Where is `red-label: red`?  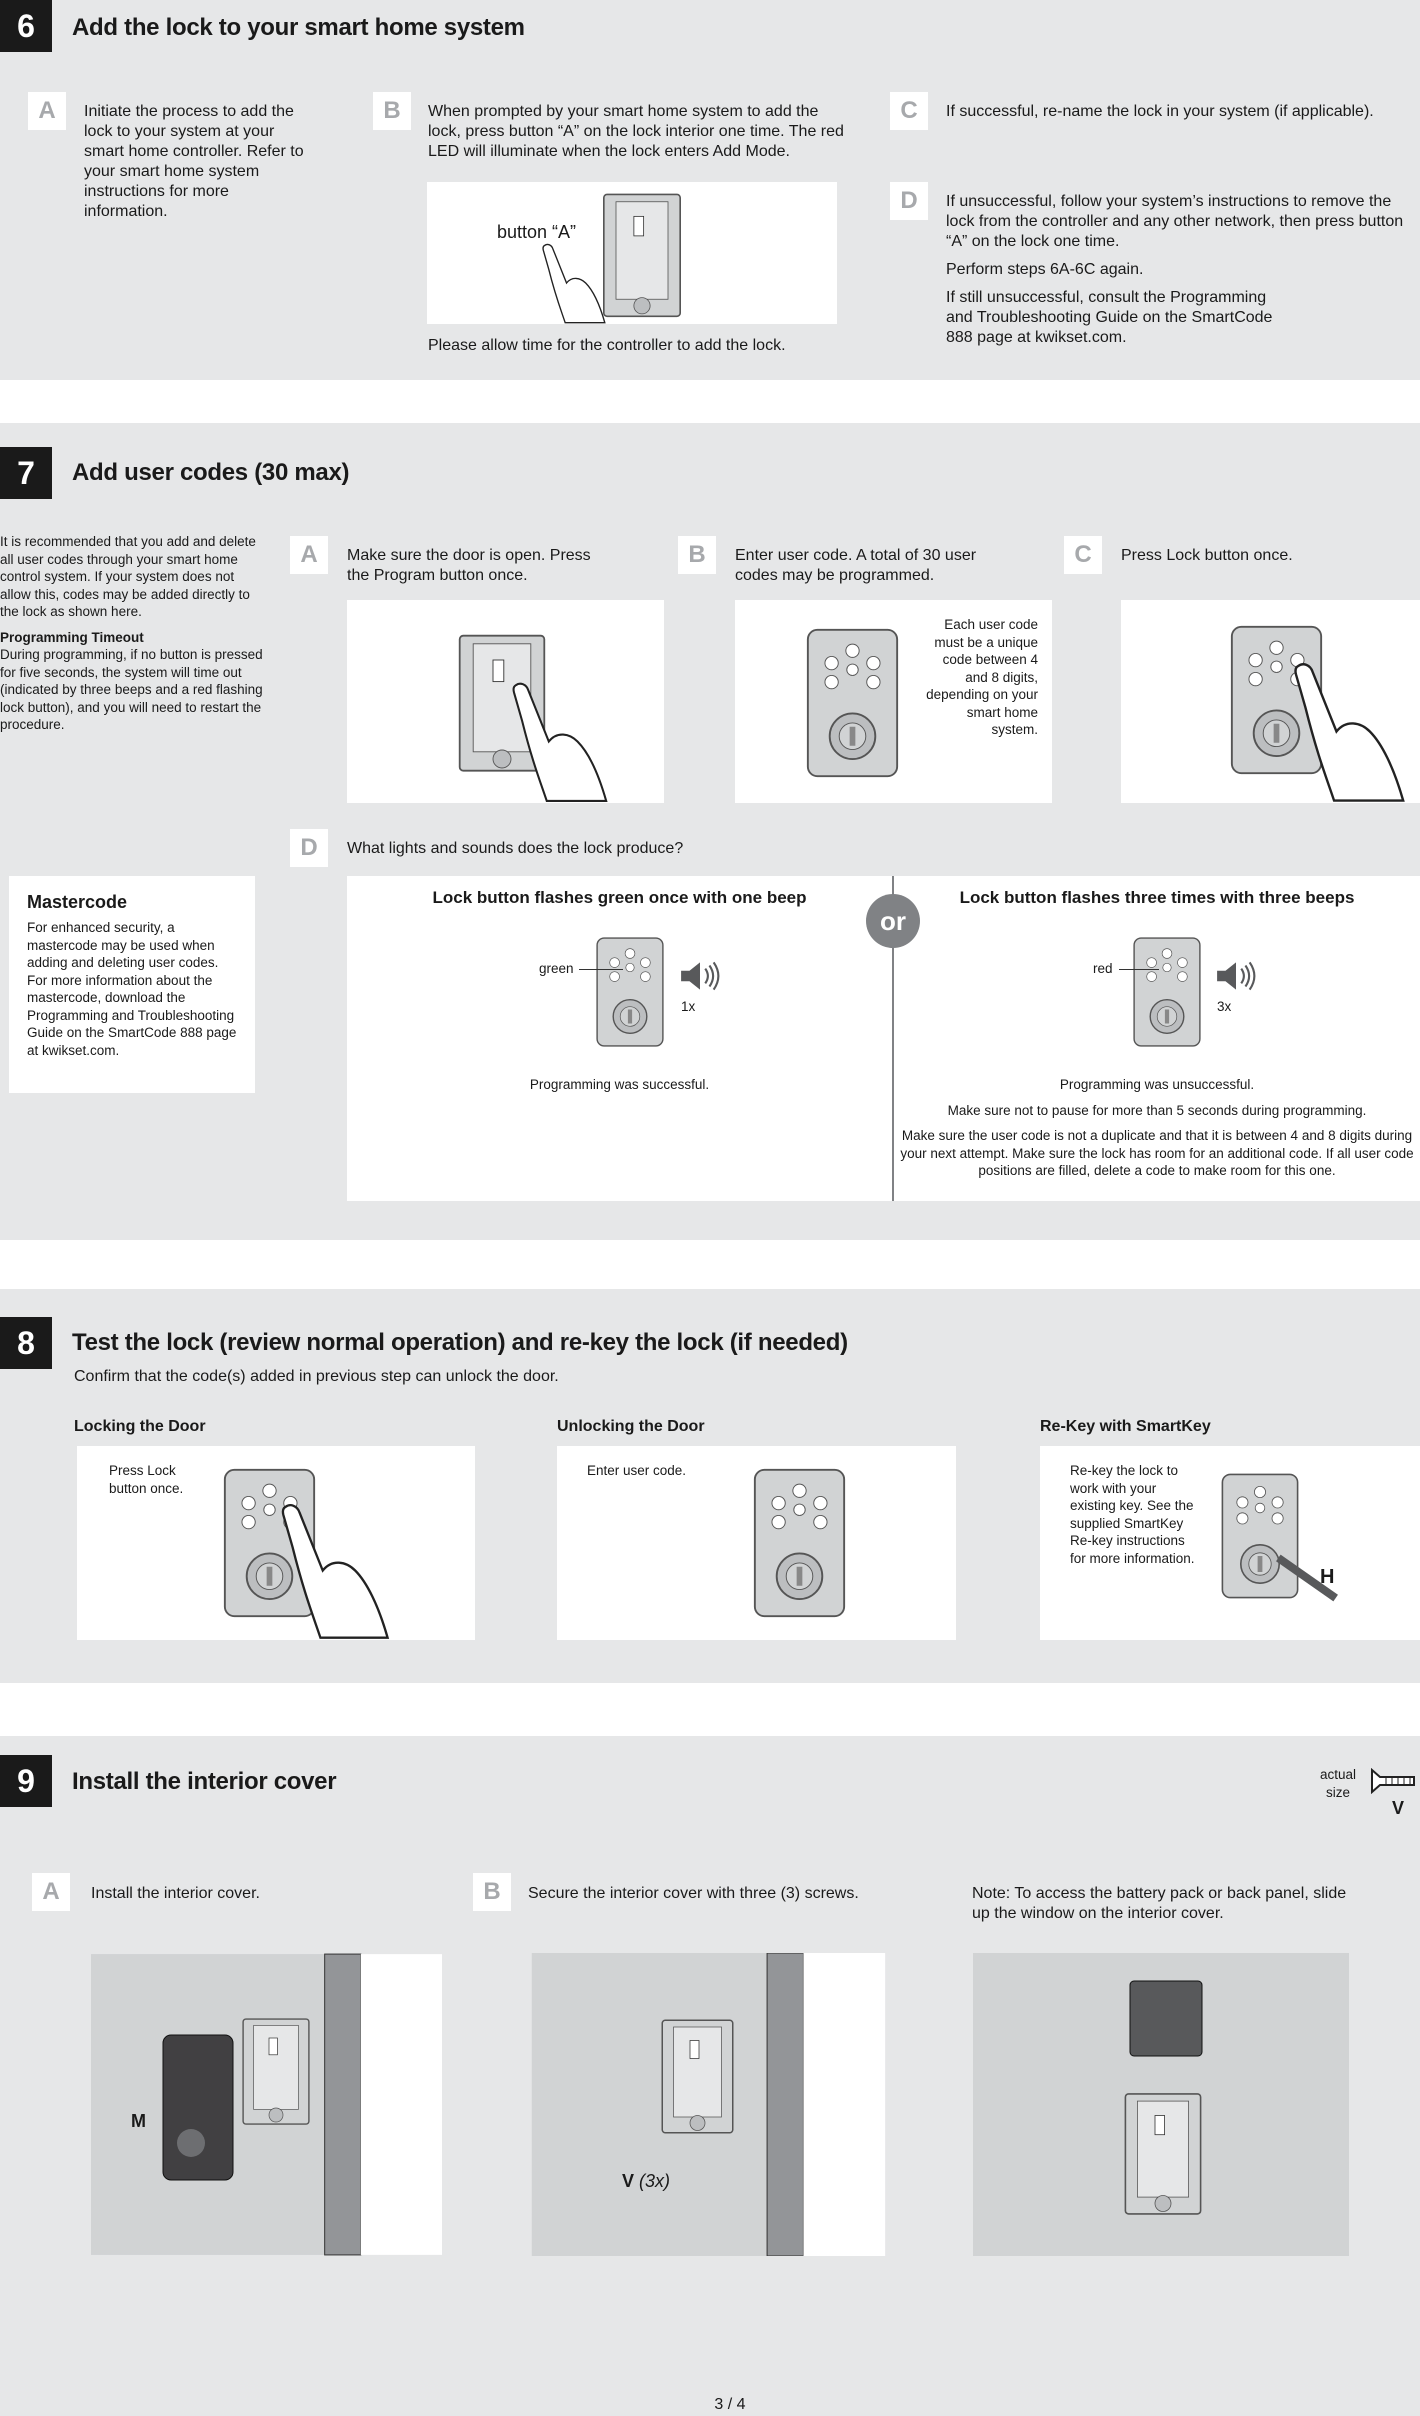
red-label: red is located at coordinates (1103, 968).